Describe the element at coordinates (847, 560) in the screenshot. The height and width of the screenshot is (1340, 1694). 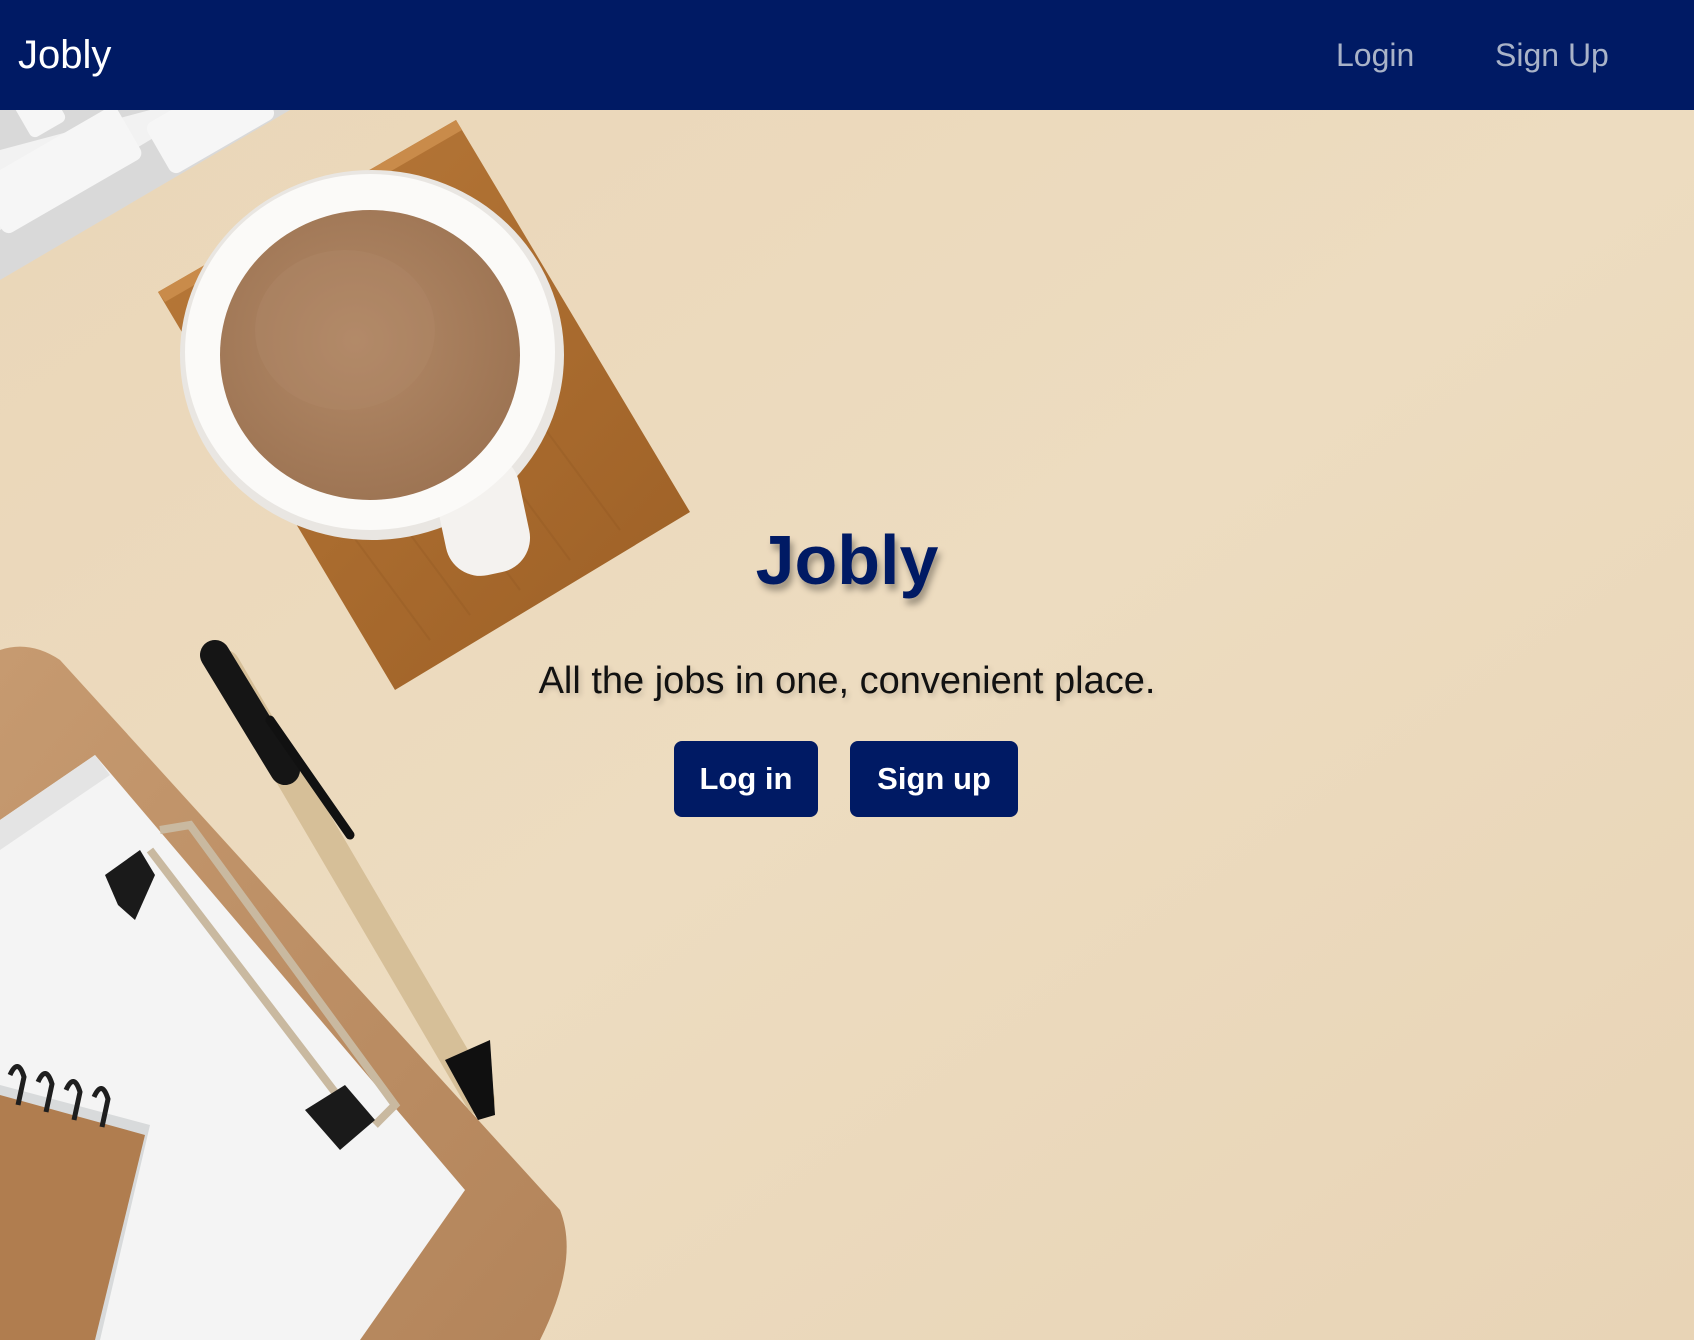
I see `hero-title: Jobly` at that location.